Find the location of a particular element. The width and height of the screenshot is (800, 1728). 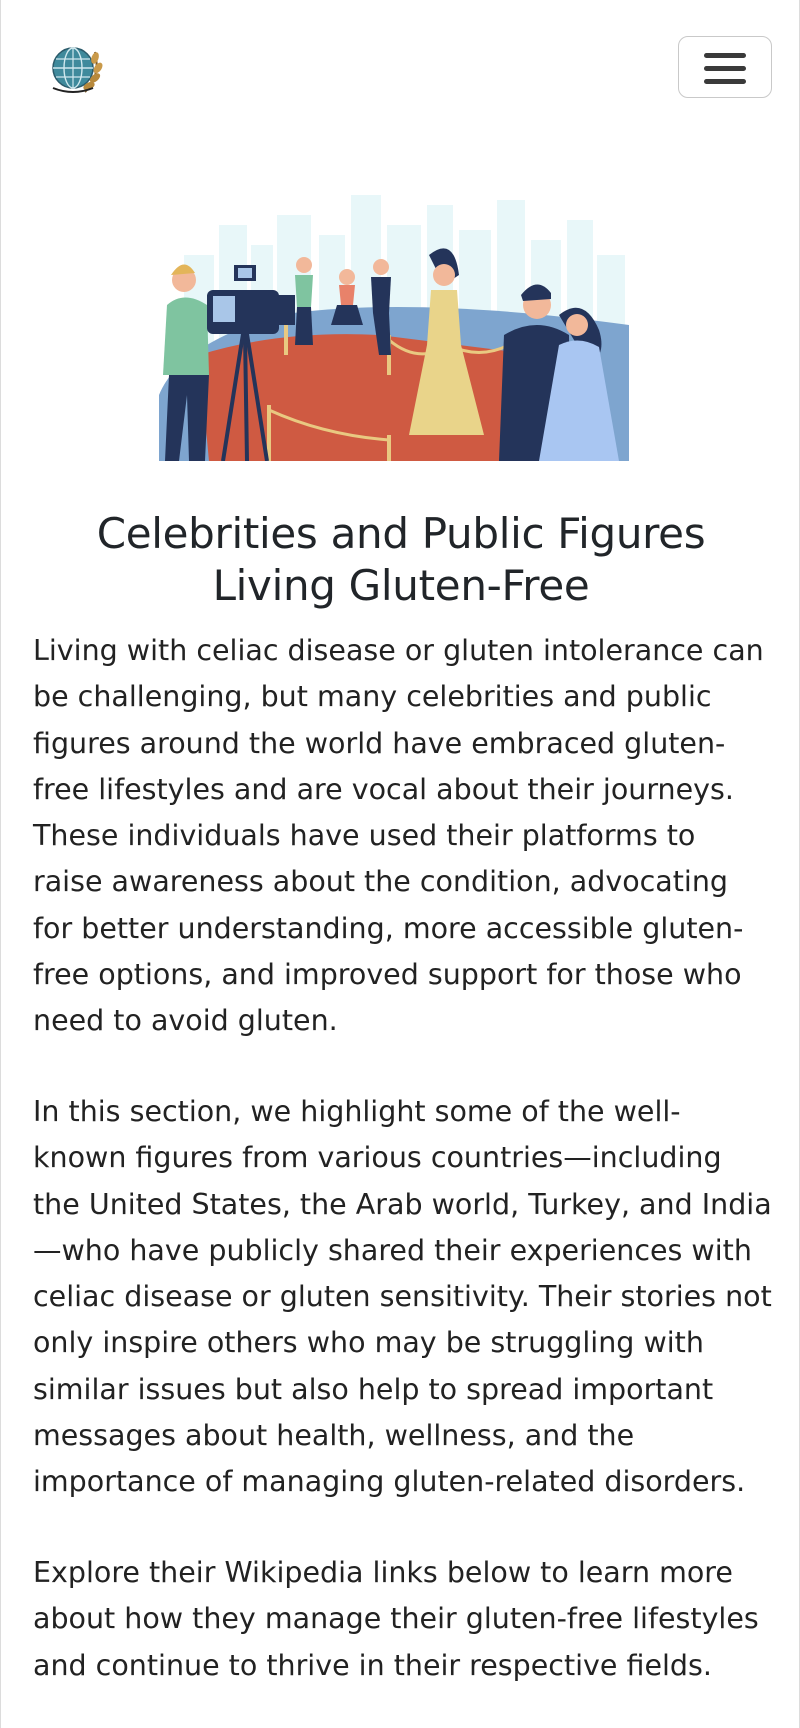

menu-toggle-button is located at coordinates (725, 67).